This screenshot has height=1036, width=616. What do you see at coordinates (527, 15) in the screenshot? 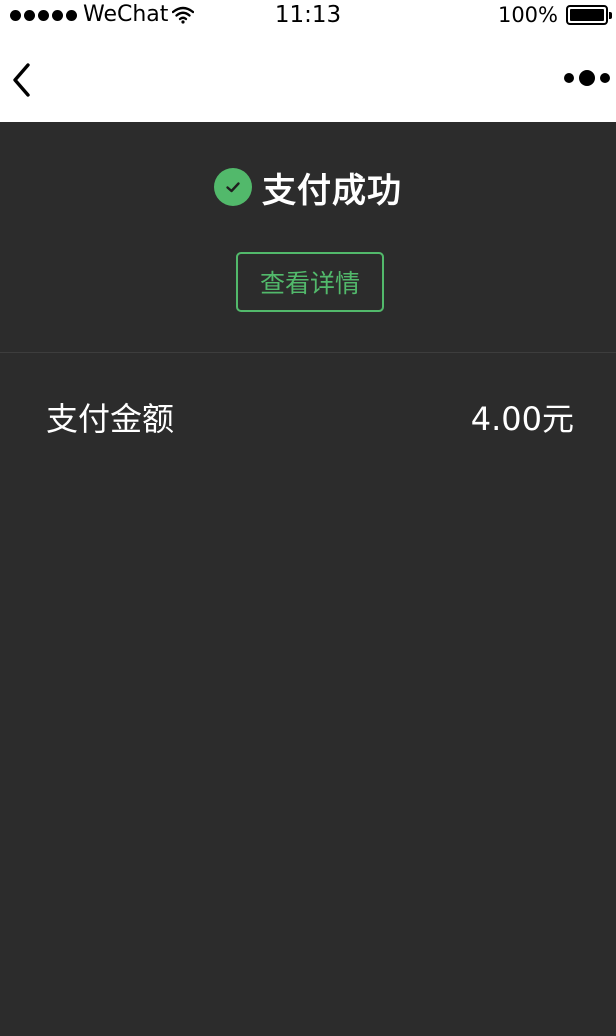
I see `battery-percentage: 100%` at bounding box center [527, 15].